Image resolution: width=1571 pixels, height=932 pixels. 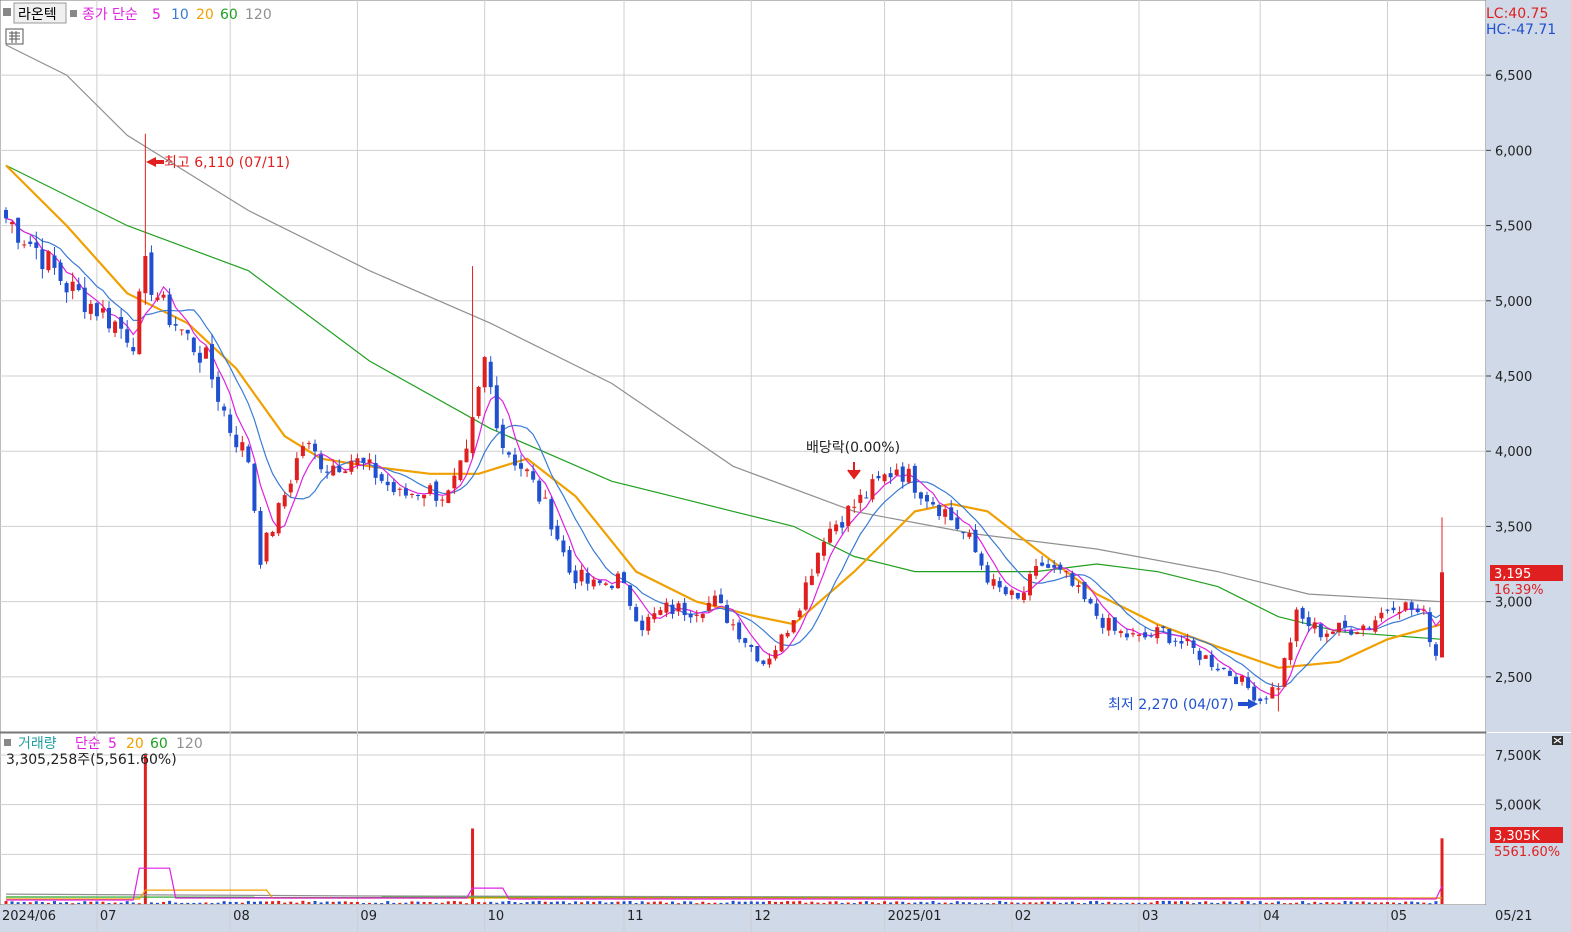 I want to click on volume-ratio: 5561.60%, so click(x=1527, y=852).